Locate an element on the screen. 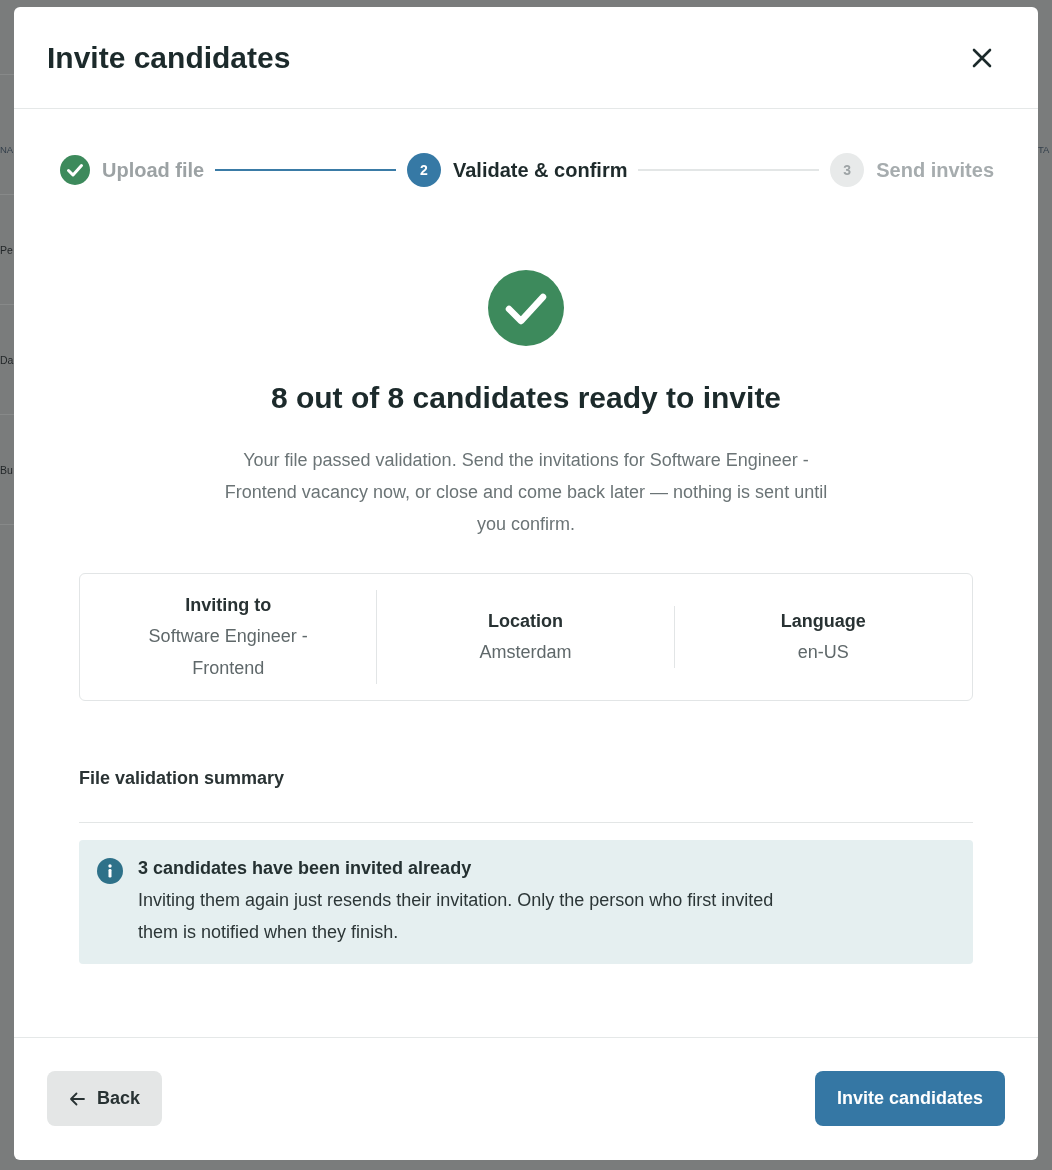  success-check-icon is located at coordinates (526, 308).